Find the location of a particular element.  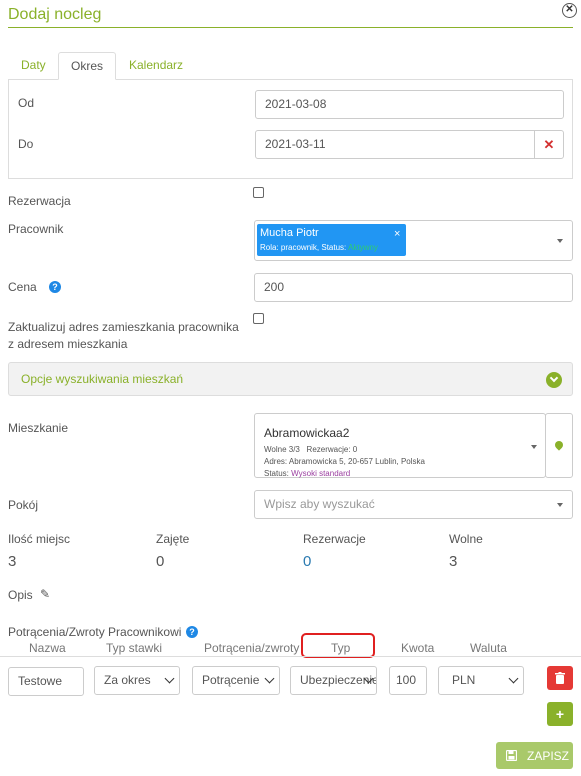

map-pin-icon is located at coordinates (559, 445).